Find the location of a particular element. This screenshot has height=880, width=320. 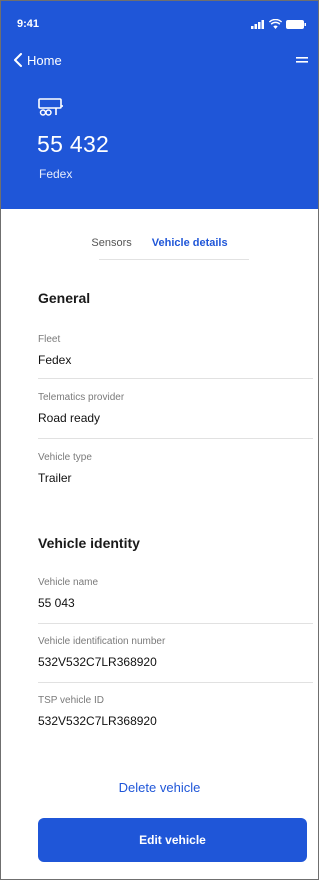

edit-vehicle-button: Edit vehicle is located at coordinates (172, 840).